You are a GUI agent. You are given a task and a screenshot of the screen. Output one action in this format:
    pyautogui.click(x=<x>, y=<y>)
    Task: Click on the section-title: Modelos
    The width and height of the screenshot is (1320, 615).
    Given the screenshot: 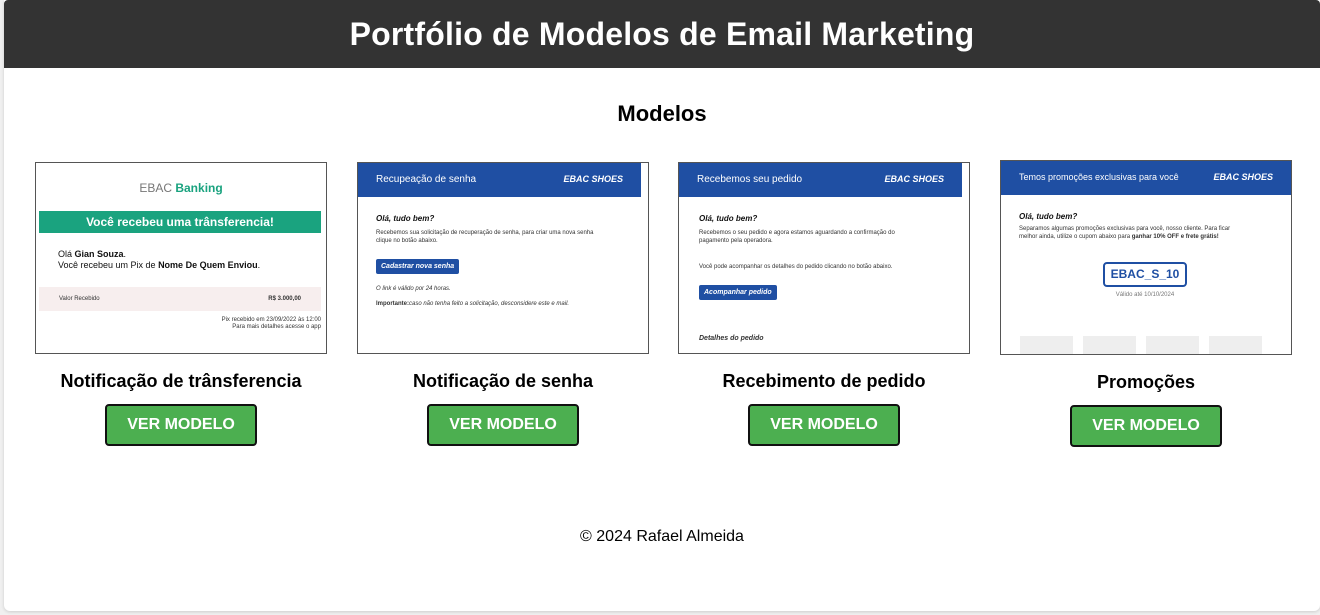 What is the action you would take?
    pyautogui.click(x=662, y=113)
    